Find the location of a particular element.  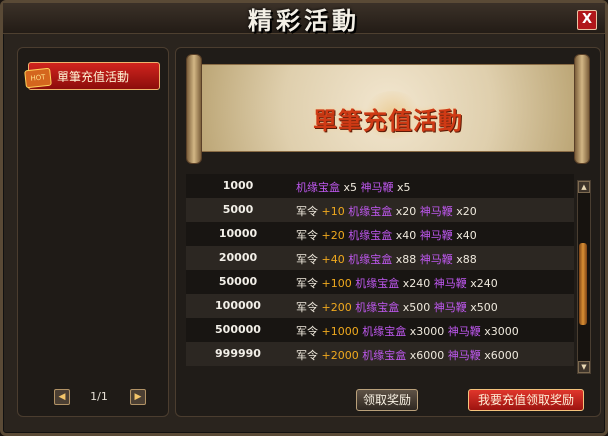

scroll-up-icon: ▲ is located at coordinates (584, 187).